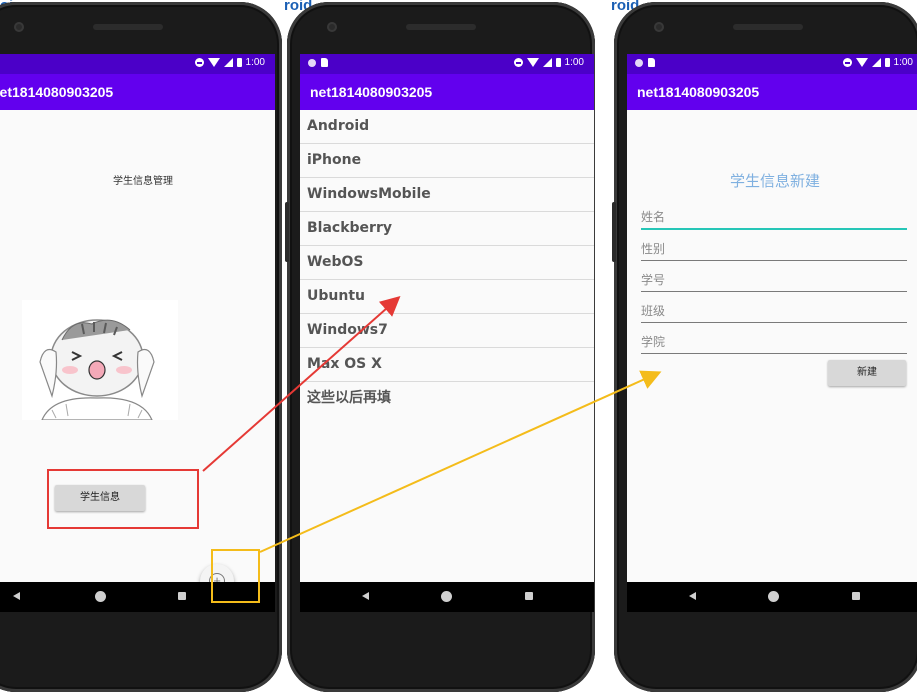  What do you see at coordinates (447, 229) in the screenshot?
I see `list-item: Blackberry` at bounding box center [447, 229].